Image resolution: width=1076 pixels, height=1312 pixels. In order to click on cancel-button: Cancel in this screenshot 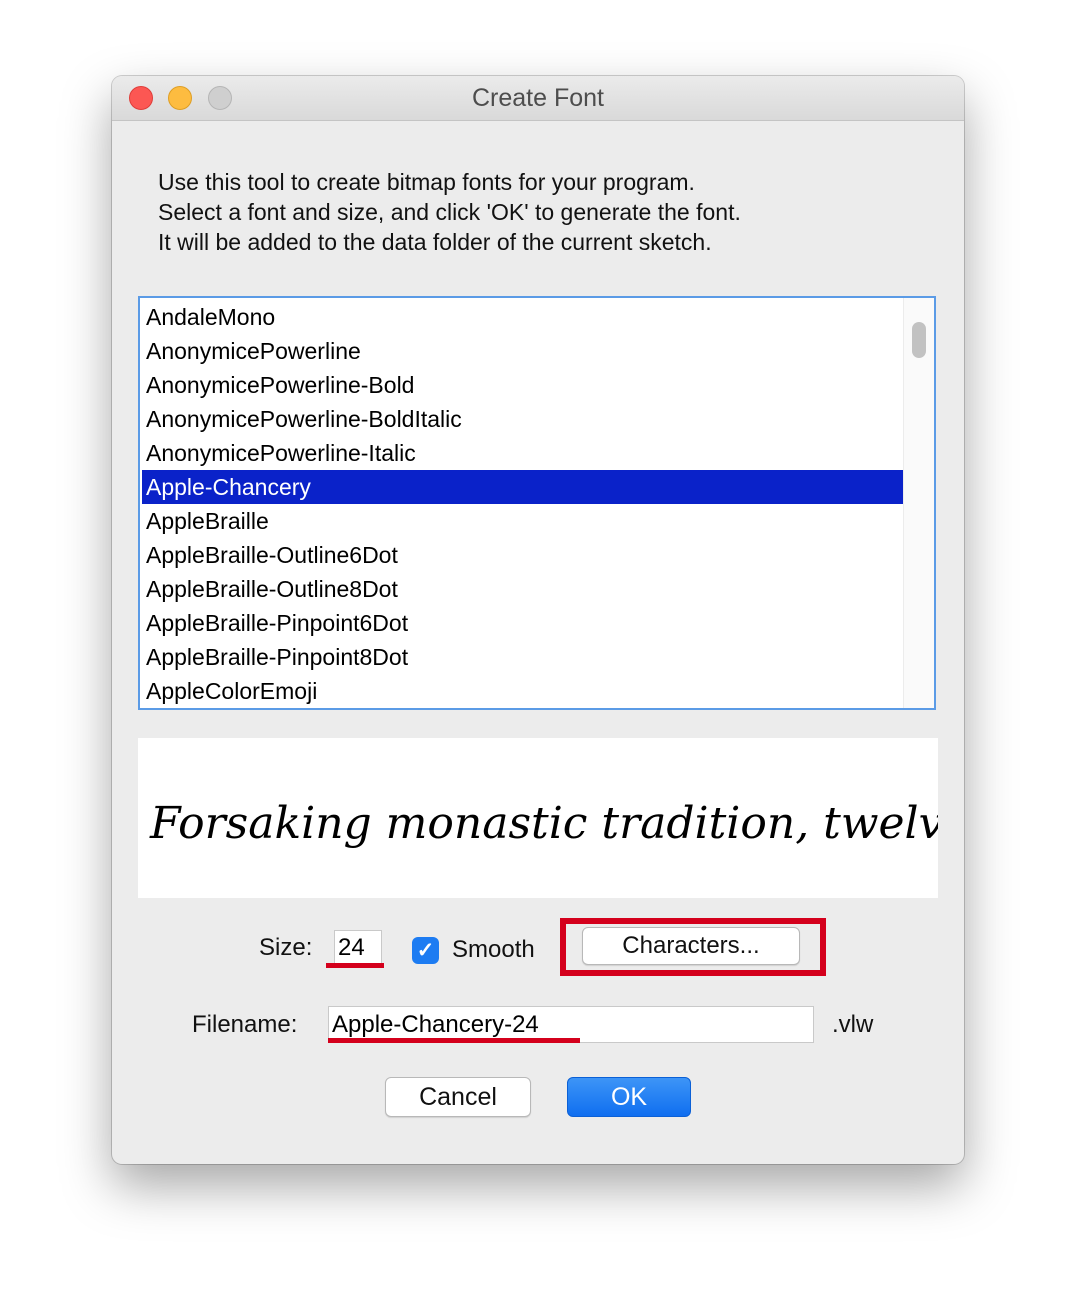, I will do `click(458, 1097)`.